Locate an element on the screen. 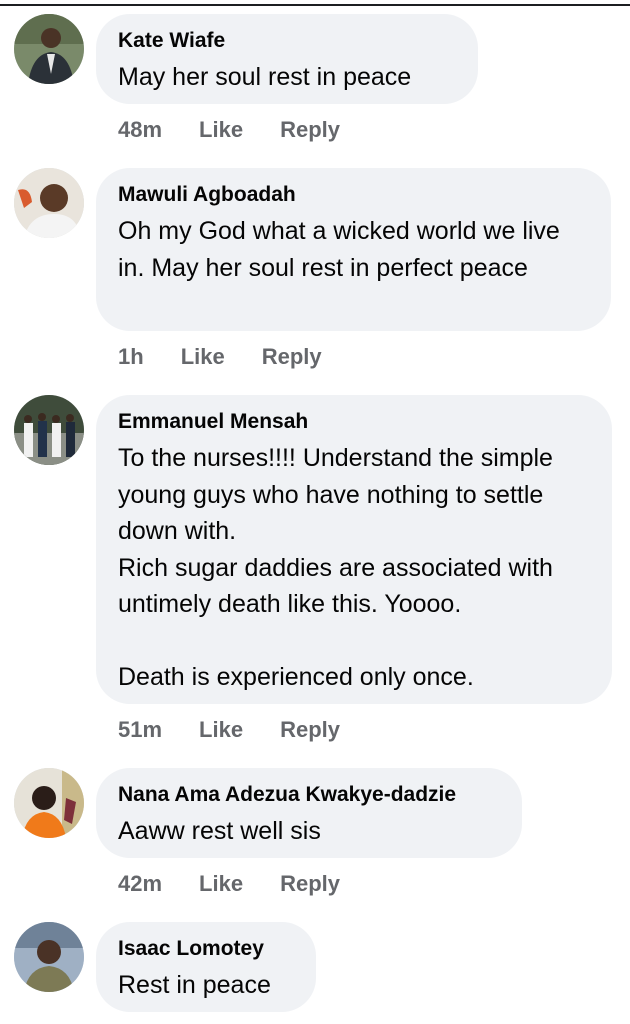 The image size is (630, 1024). comment-timestamp: 48m is located at coordinates (140, 130).